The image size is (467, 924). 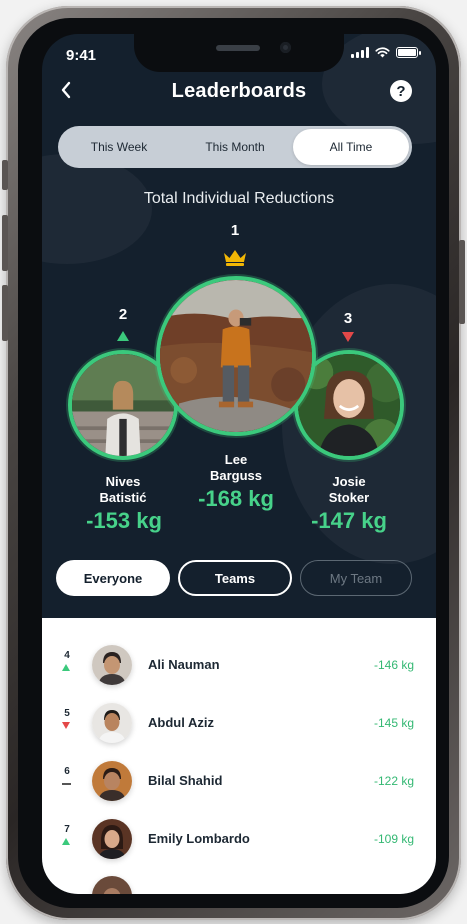 I want to click on first-name: Nives, so click(x=123, y=481).